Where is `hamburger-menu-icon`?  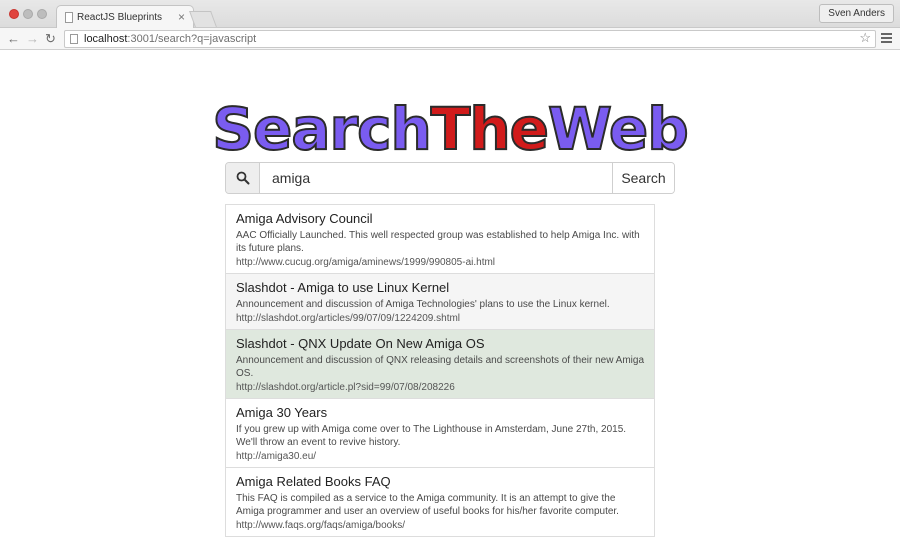
hamburger-menu-icon is located at coordinates (886, 38).